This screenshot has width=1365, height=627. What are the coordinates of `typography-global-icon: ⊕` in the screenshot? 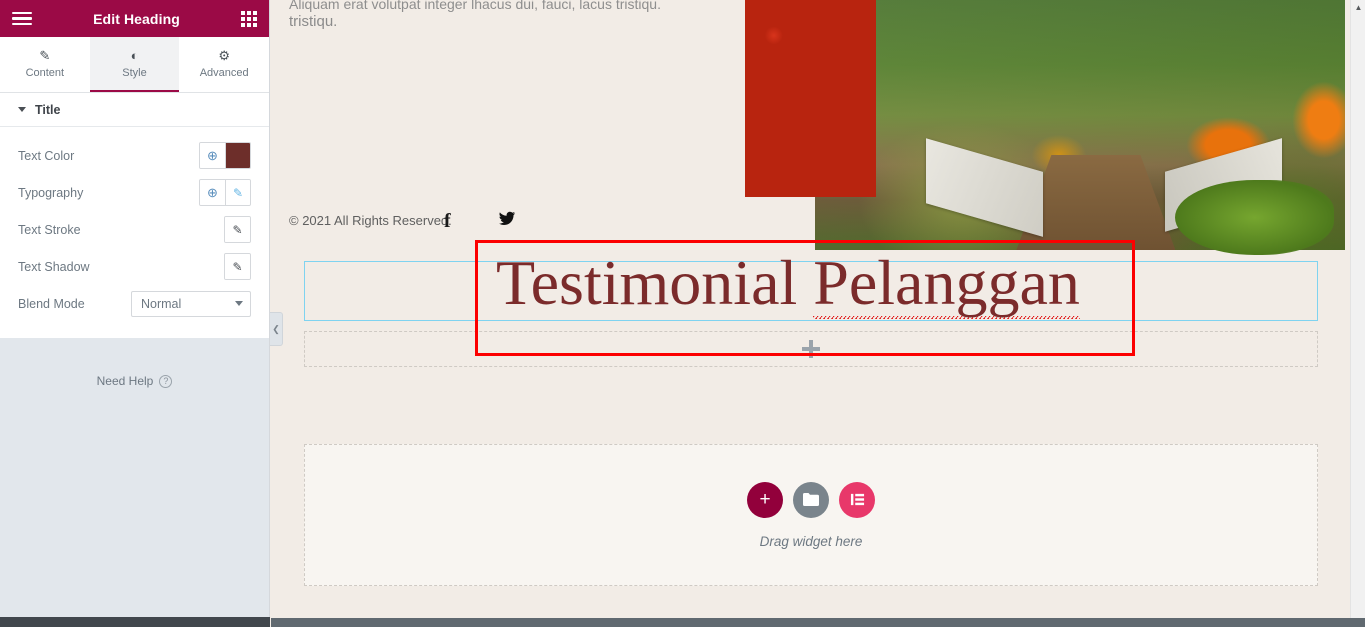 It's located at (212, 192).